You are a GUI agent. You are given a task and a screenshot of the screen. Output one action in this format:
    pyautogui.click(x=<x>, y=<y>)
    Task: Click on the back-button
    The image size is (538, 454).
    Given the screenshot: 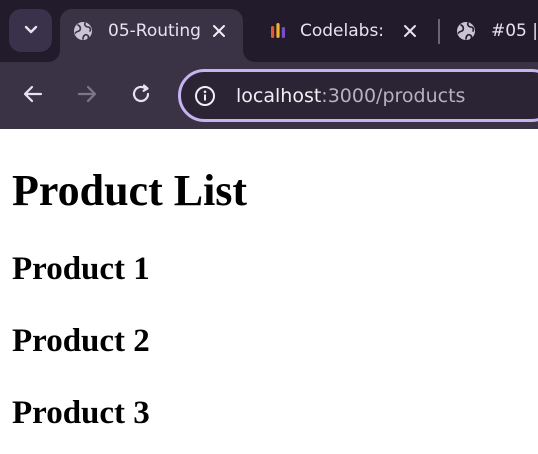 What is the action you would take?
    pyautogui.click(x=33, y=96)
    